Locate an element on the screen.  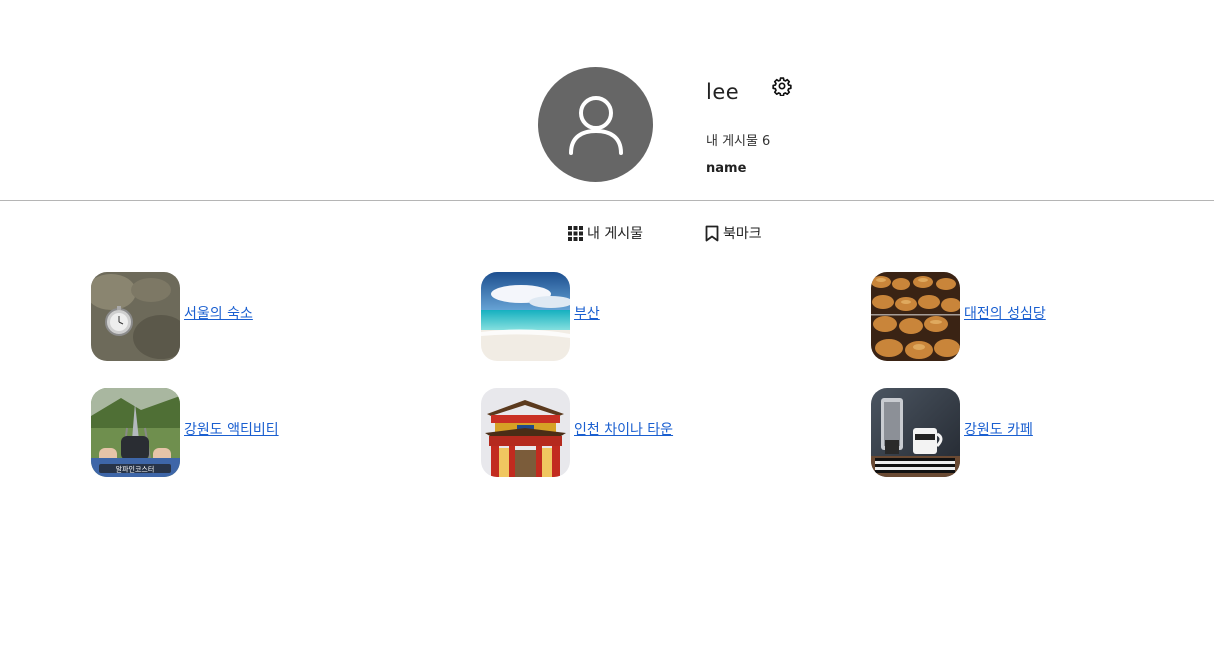
post-thumbnail: 알파인코스터 is located at coordinates (135, 432).